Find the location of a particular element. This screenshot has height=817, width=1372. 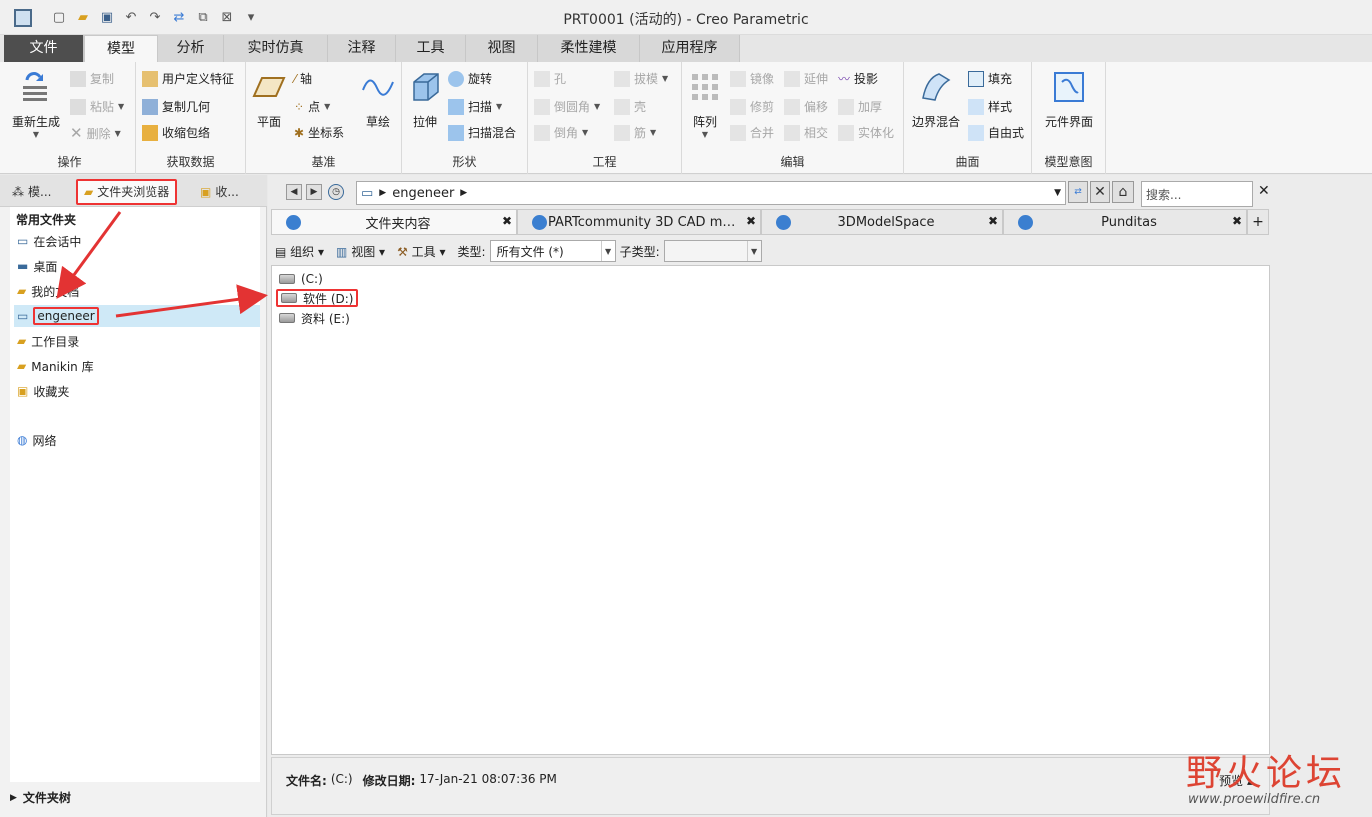

folder-tree-toggle: ▶ 文件夹树 is located at coordinates (40, 797).